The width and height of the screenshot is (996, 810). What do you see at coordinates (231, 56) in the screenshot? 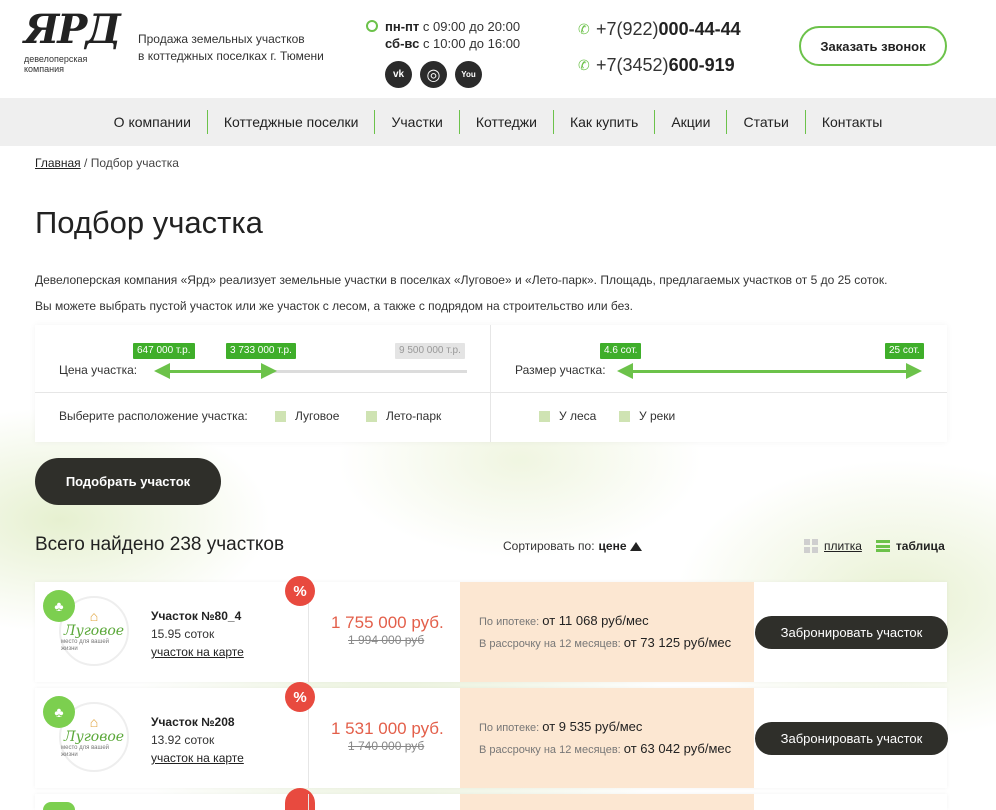
I see `tagline-line2: в коттеджных поселках г. Тюмени` at bounding box center [231, 56].